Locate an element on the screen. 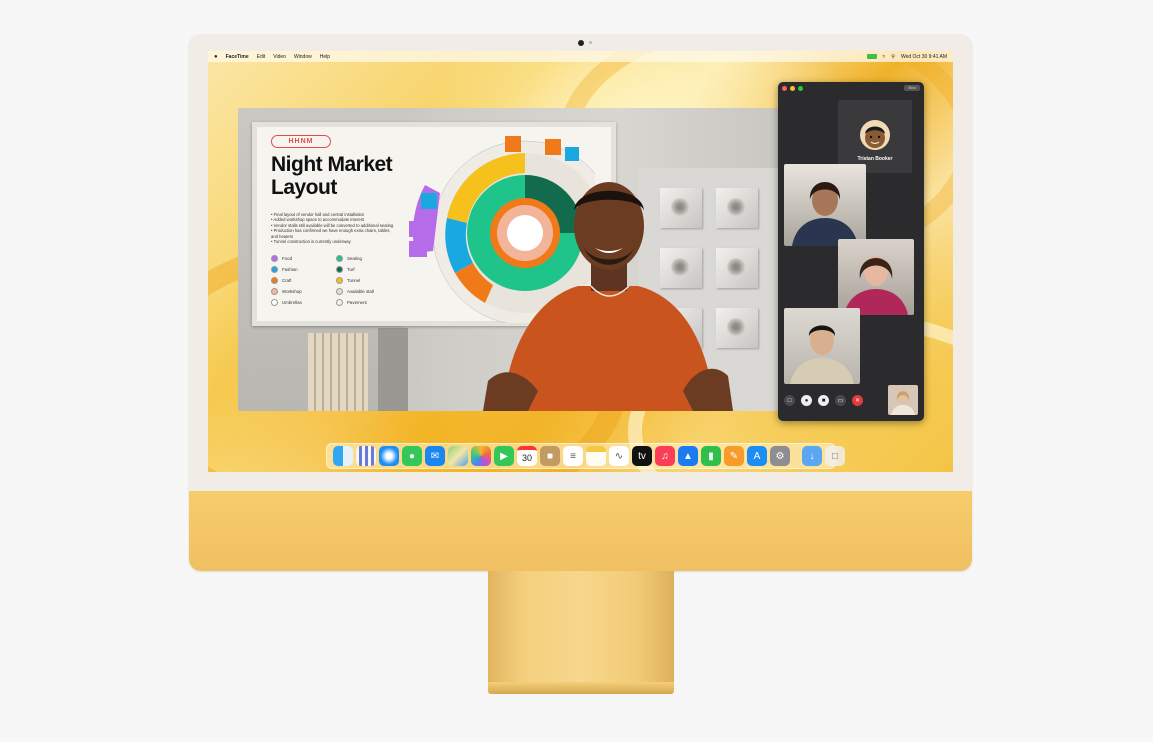 This screenshot has width=1153, height=742. participant-tile-main: Tristan Booker is located at coordinates (875, 136).